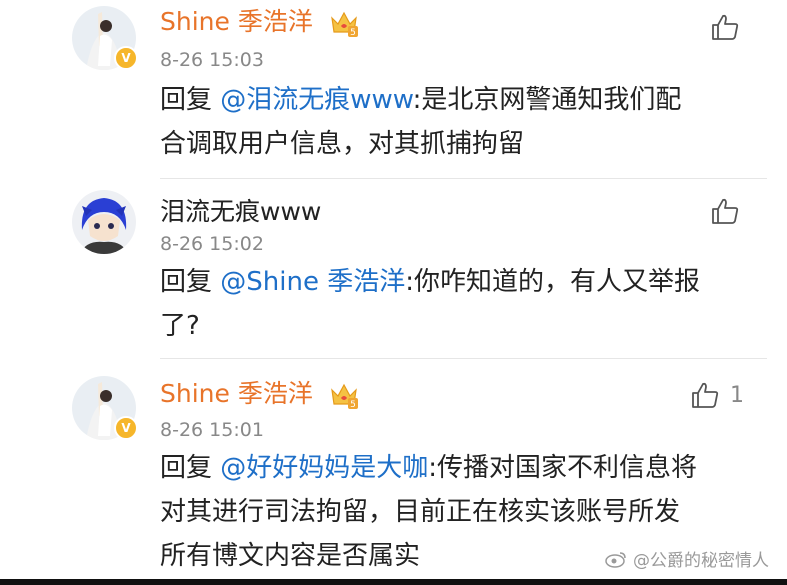  What do you see at coordinates (240, 212) in the screenshot?
I see `comment-username: 泪流无痕www` at bounding box center [240, 212].